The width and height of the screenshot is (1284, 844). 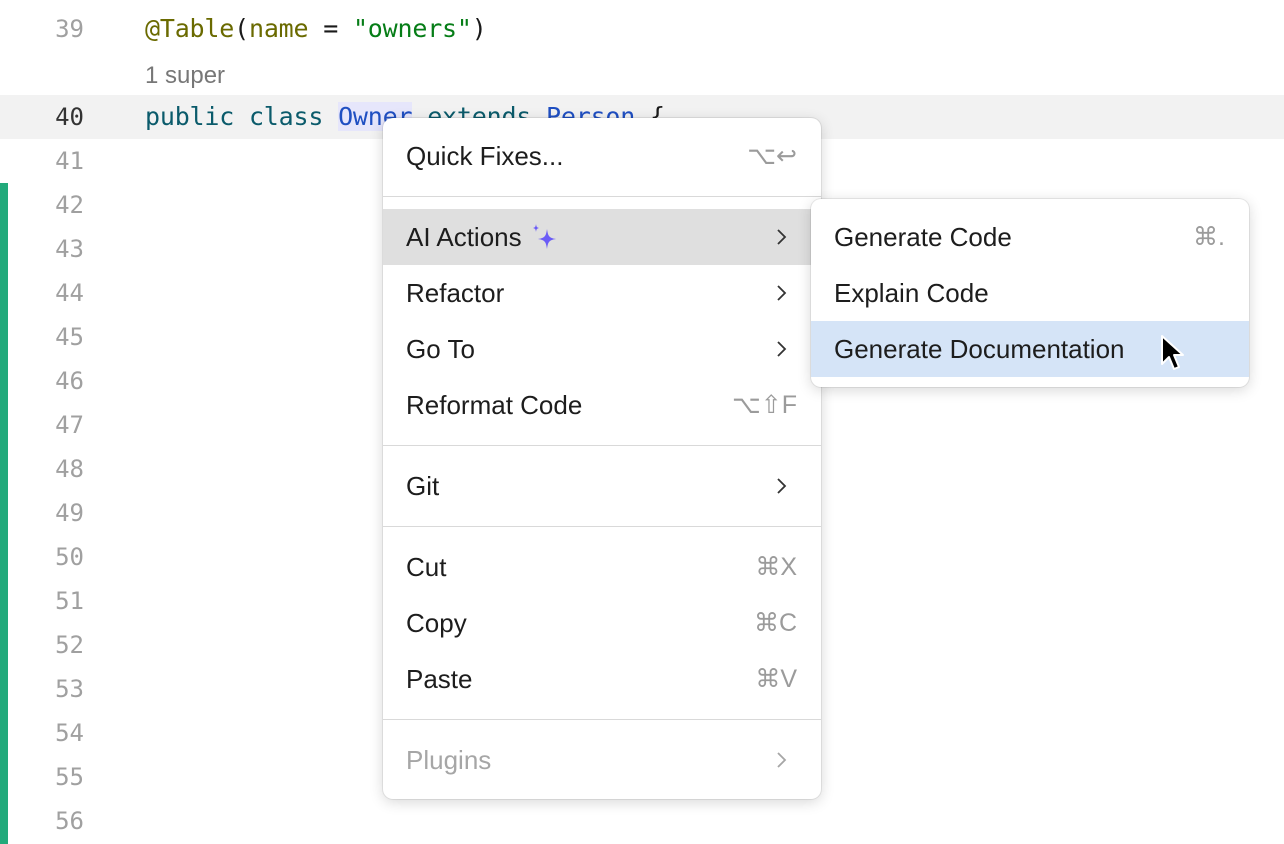 I want to click on menu-item-label: Plugins, so click(x=449, y=760).